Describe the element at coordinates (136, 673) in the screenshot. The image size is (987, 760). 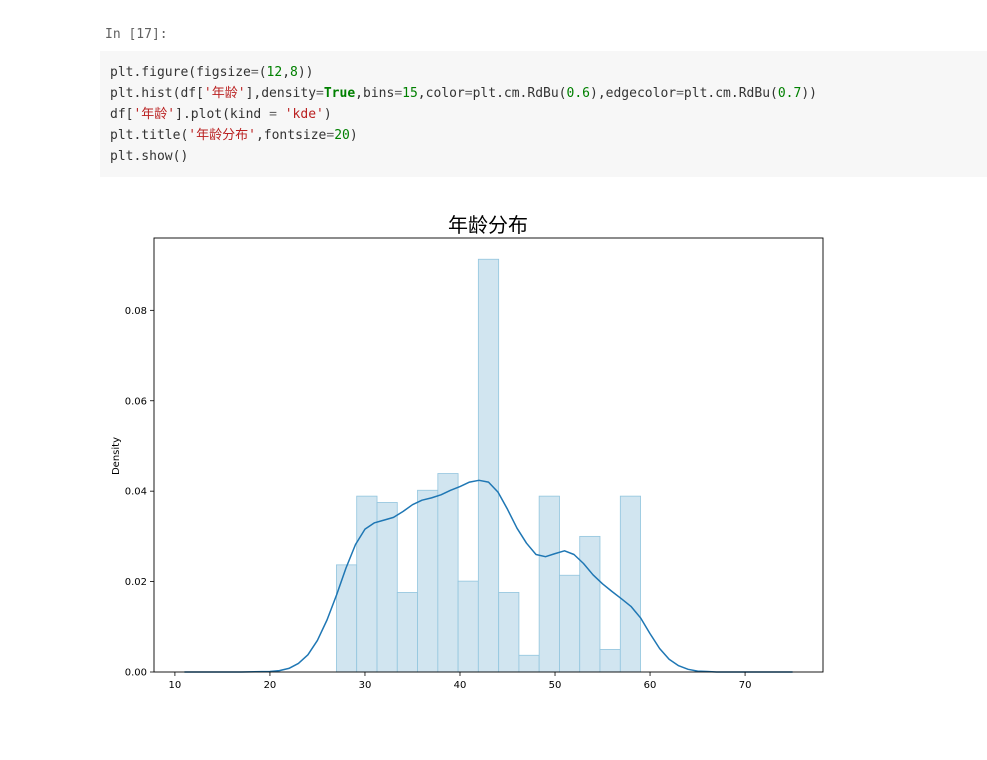
I see `y-tick-label: 0.00` at that location.